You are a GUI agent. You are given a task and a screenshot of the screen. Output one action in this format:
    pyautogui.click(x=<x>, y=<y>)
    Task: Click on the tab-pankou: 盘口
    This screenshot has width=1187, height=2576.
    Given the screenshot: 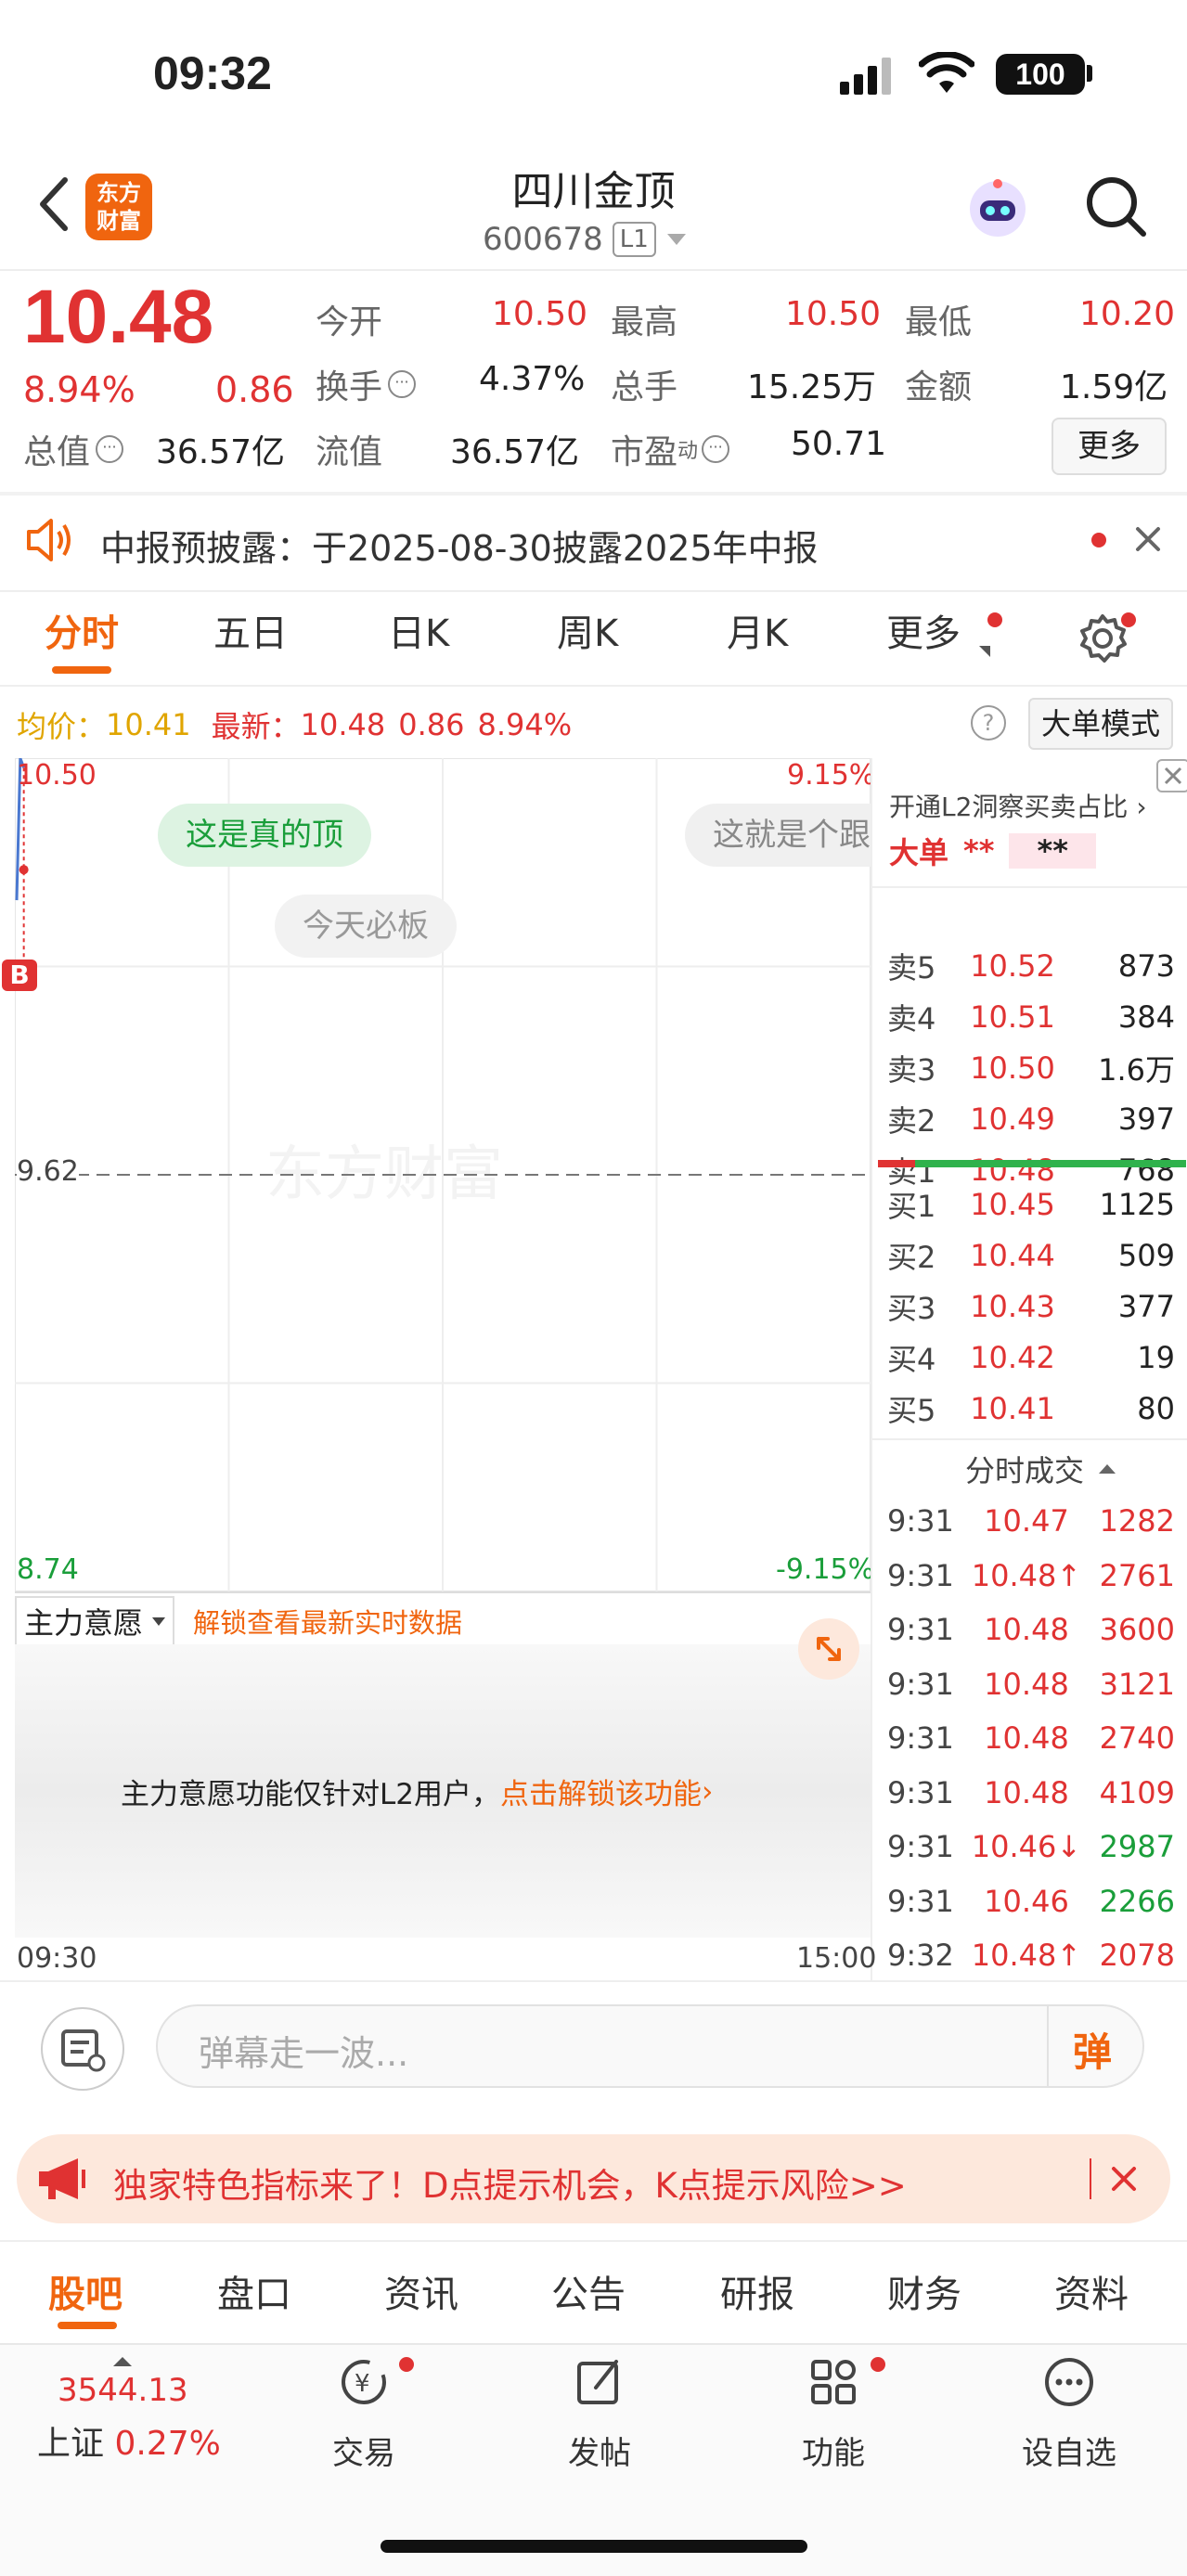 What is the action you would take?
    pyautogui.click(x=254, y=2291)
    